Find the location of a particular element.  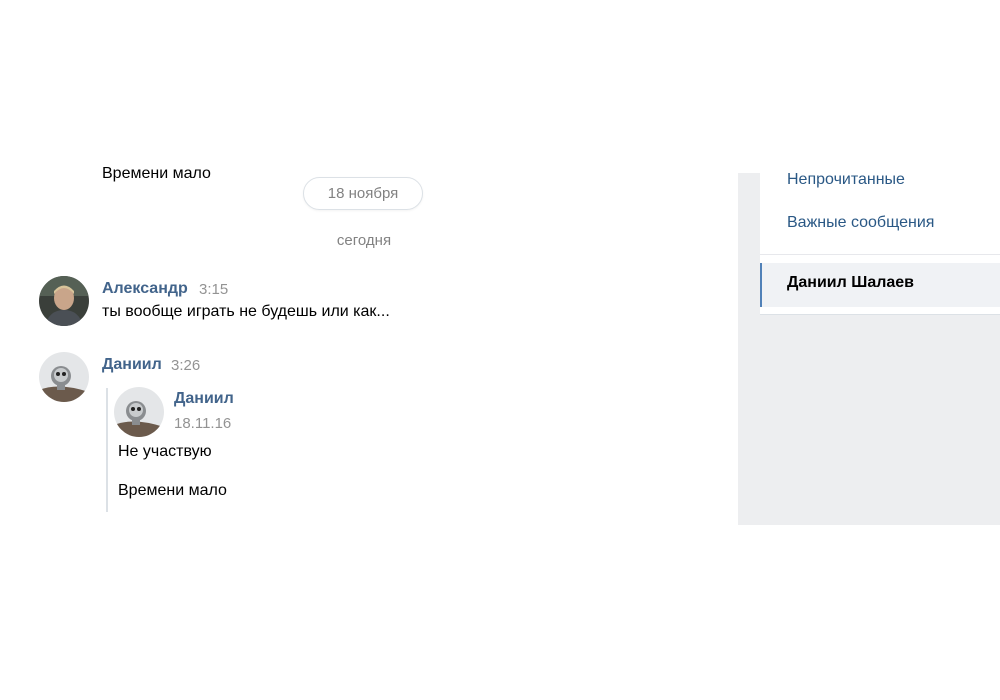

selection-marker is located at coordinates (761, 285).